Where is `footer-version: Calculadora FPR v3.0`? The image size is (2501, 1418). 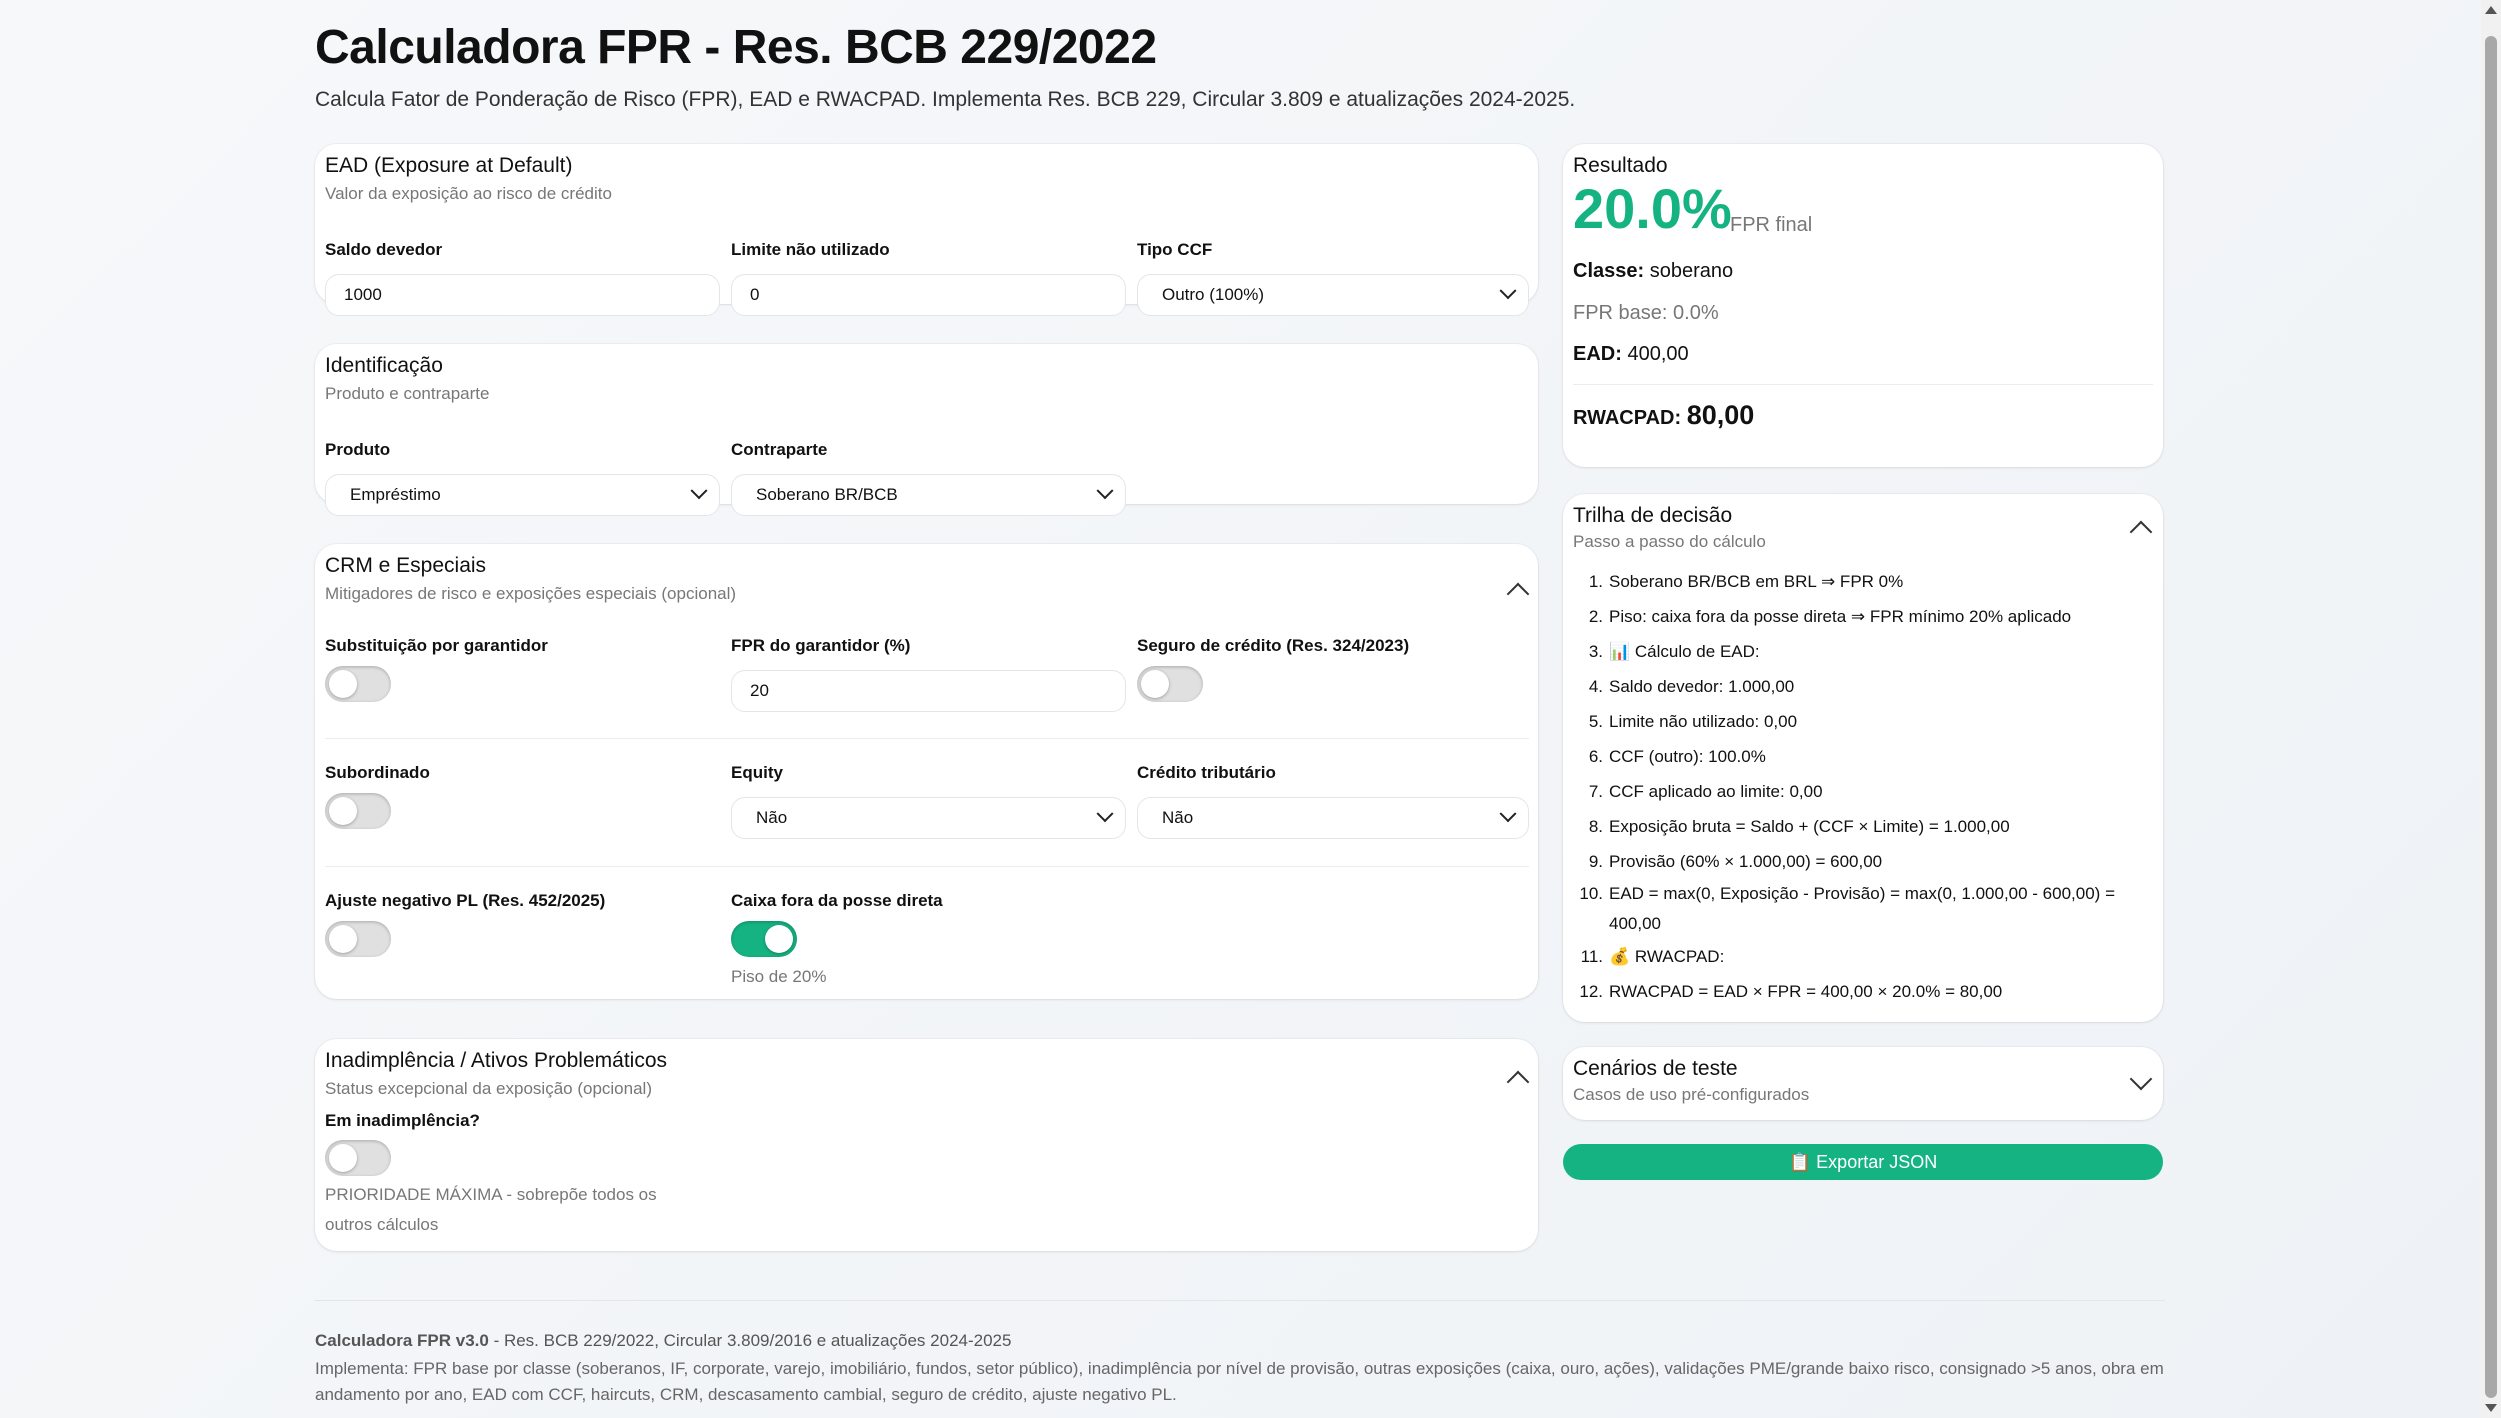
footer-version: Calculadora FPR v3.0 is located at coordinates (402, 1340).